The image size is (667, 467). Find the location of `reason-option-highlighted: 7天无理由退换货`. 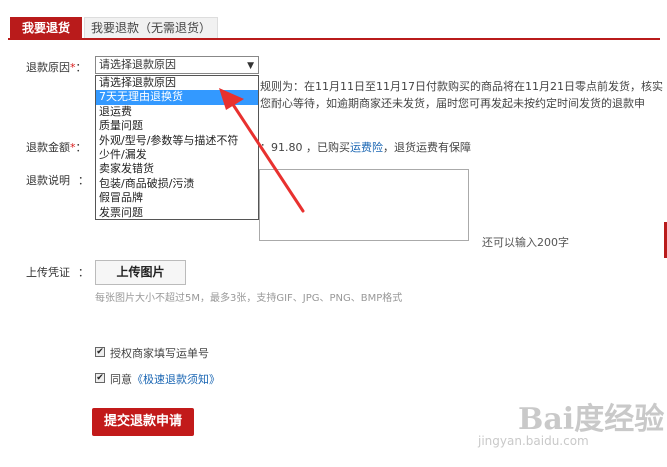

reason-option-highlighted: 7天无理由退换货 is located at coordinates (177, 97).